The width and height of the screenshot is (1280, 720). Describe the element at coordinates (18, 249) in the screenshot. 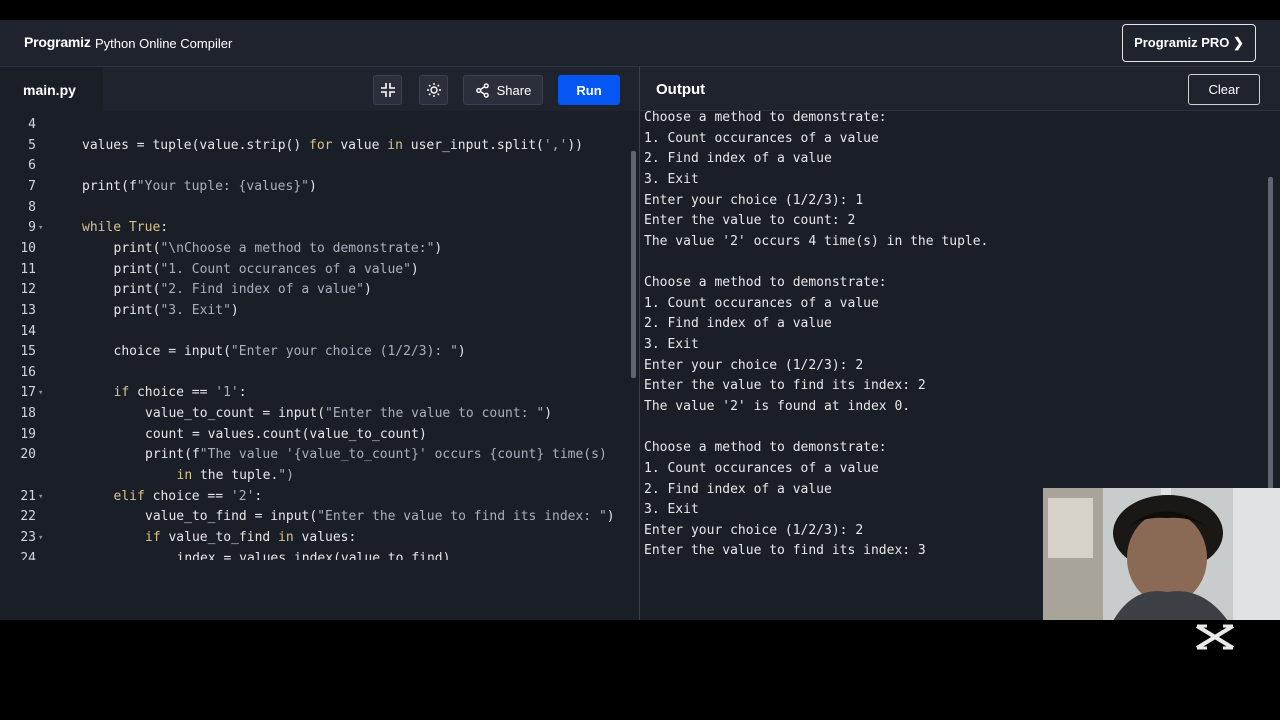

I see `line-number: 10` at that location.